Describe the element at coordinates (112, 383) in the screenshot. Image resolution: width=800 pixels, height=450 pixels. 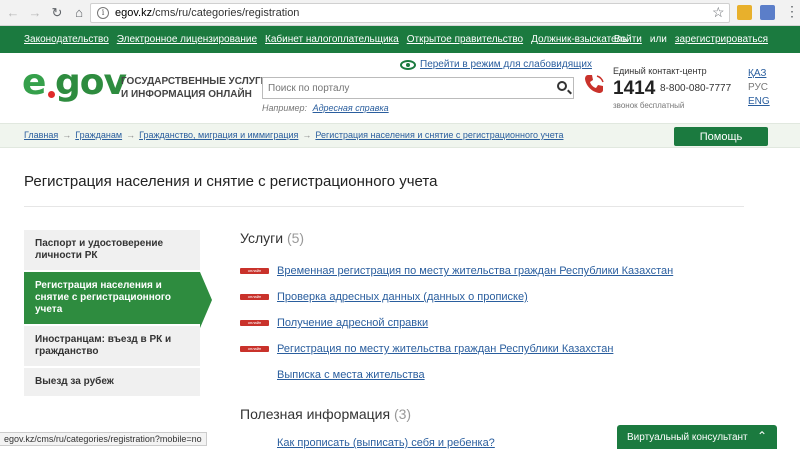
I see `category-travel-abroad: Выезд за рубеж` at that location.